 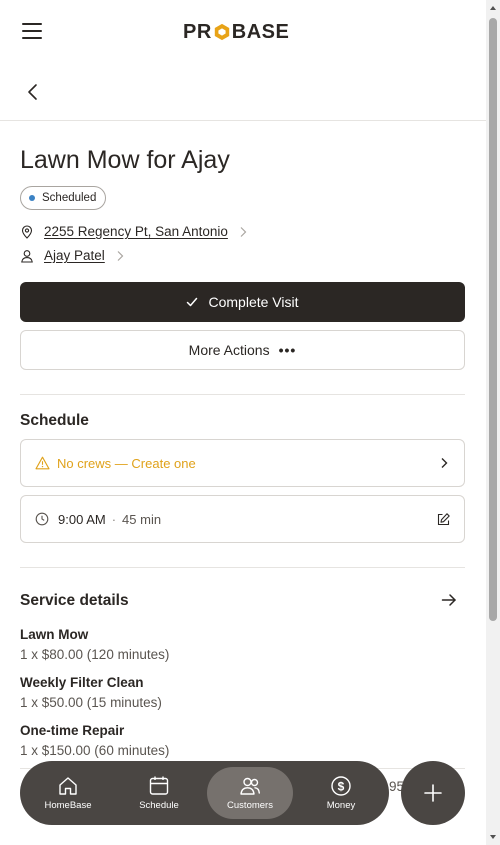 I want to click on bottom-nav: HomeBase Schedule Customers $ Money, so click(x=204, y=793).